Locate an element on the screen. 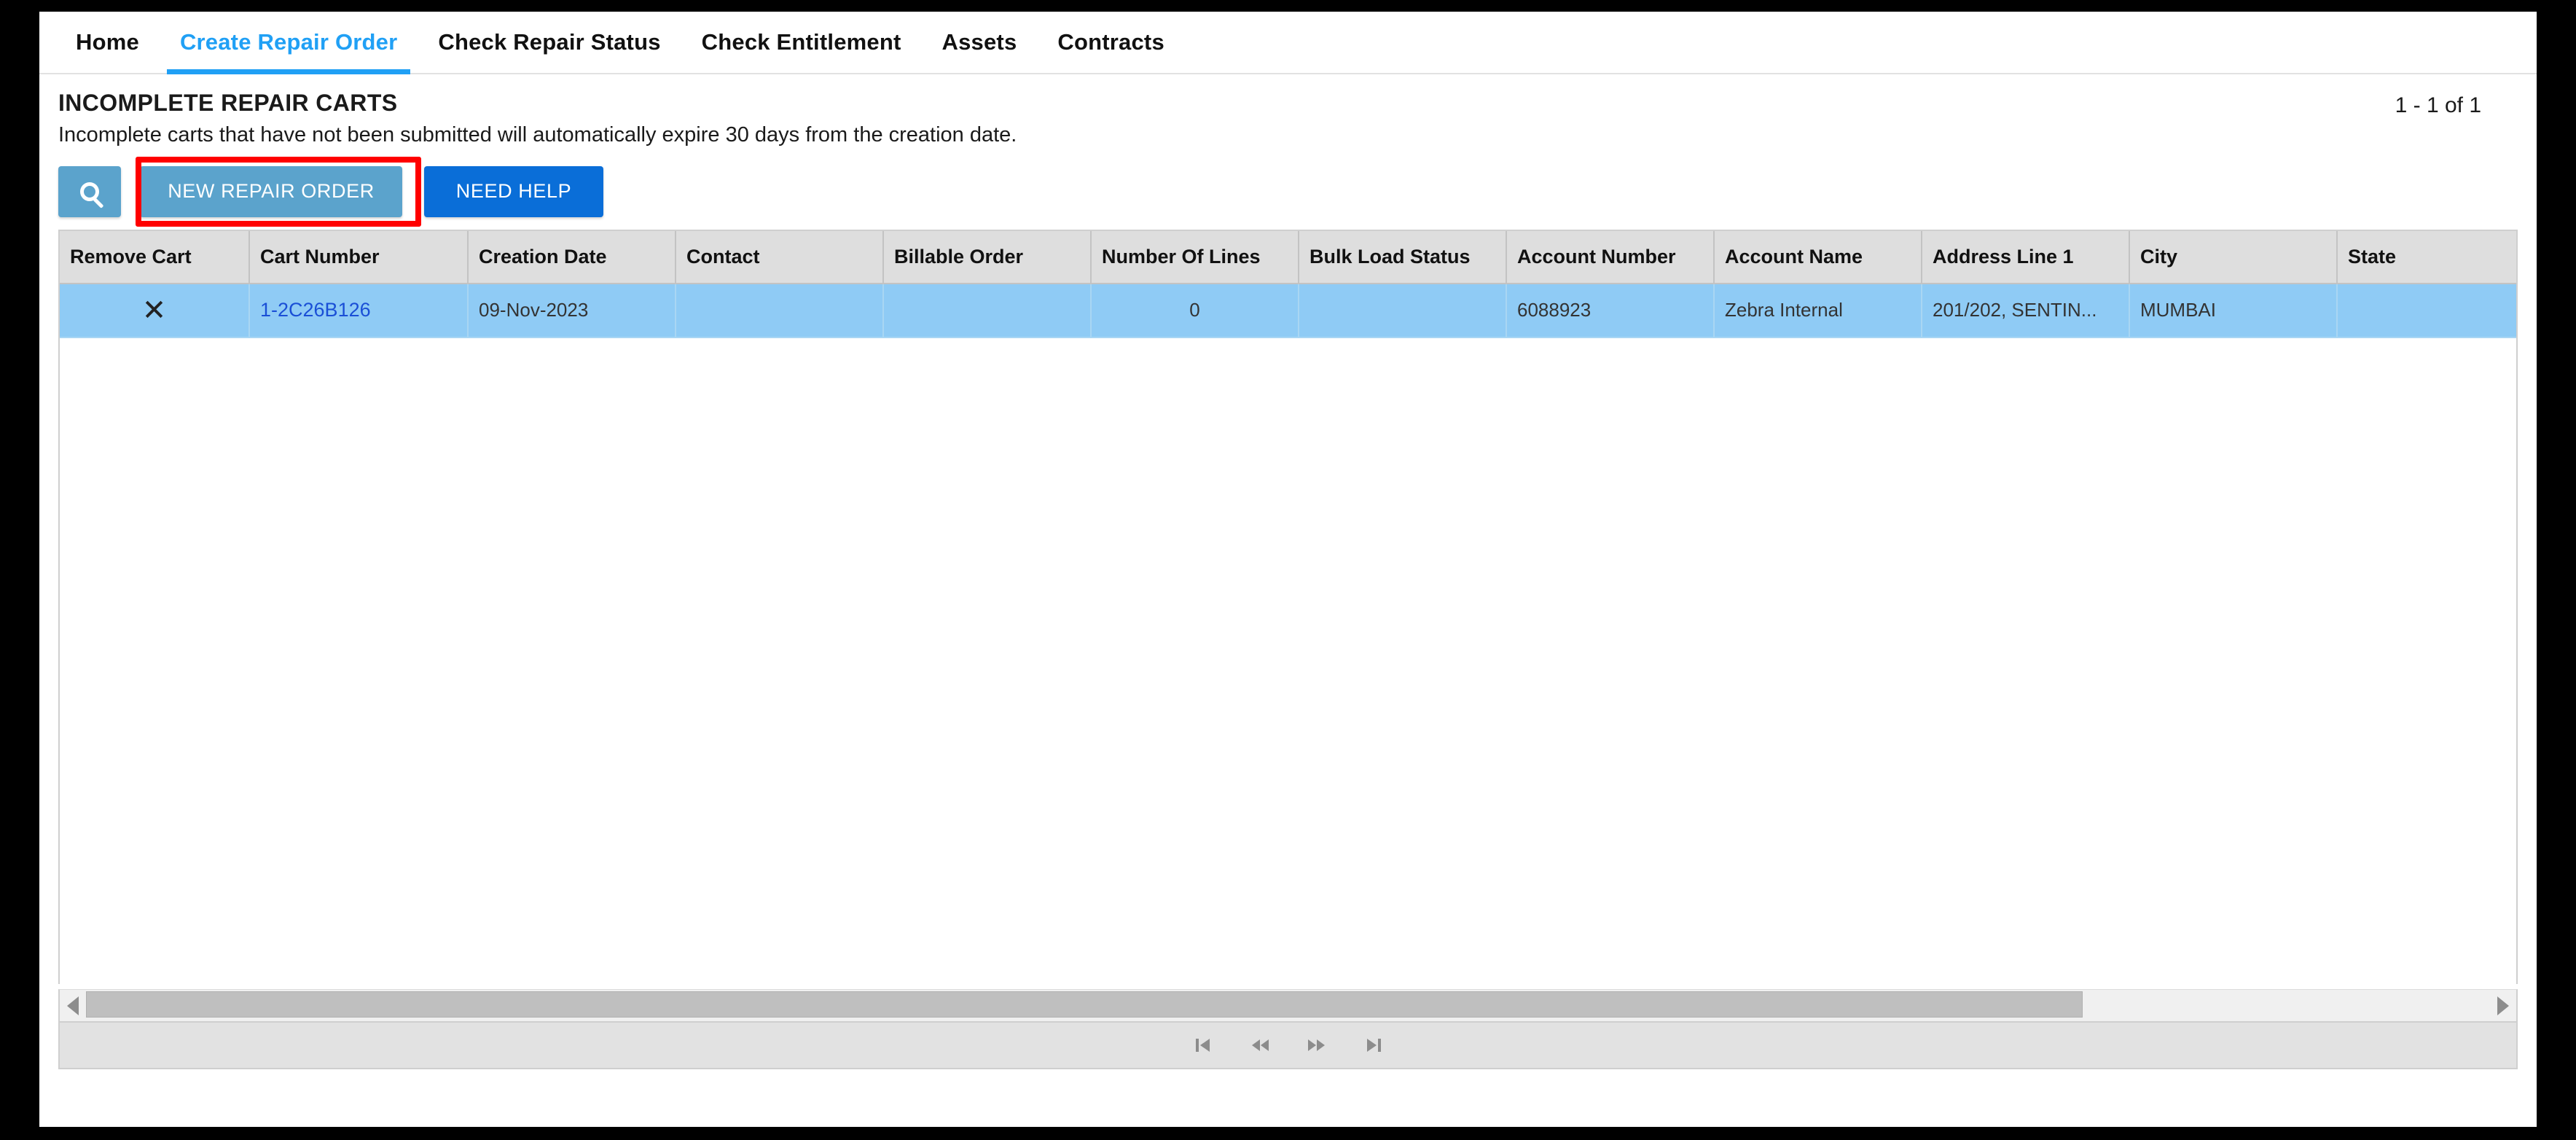  cell-bulk-load-status is located at coordinates (1403, 310).